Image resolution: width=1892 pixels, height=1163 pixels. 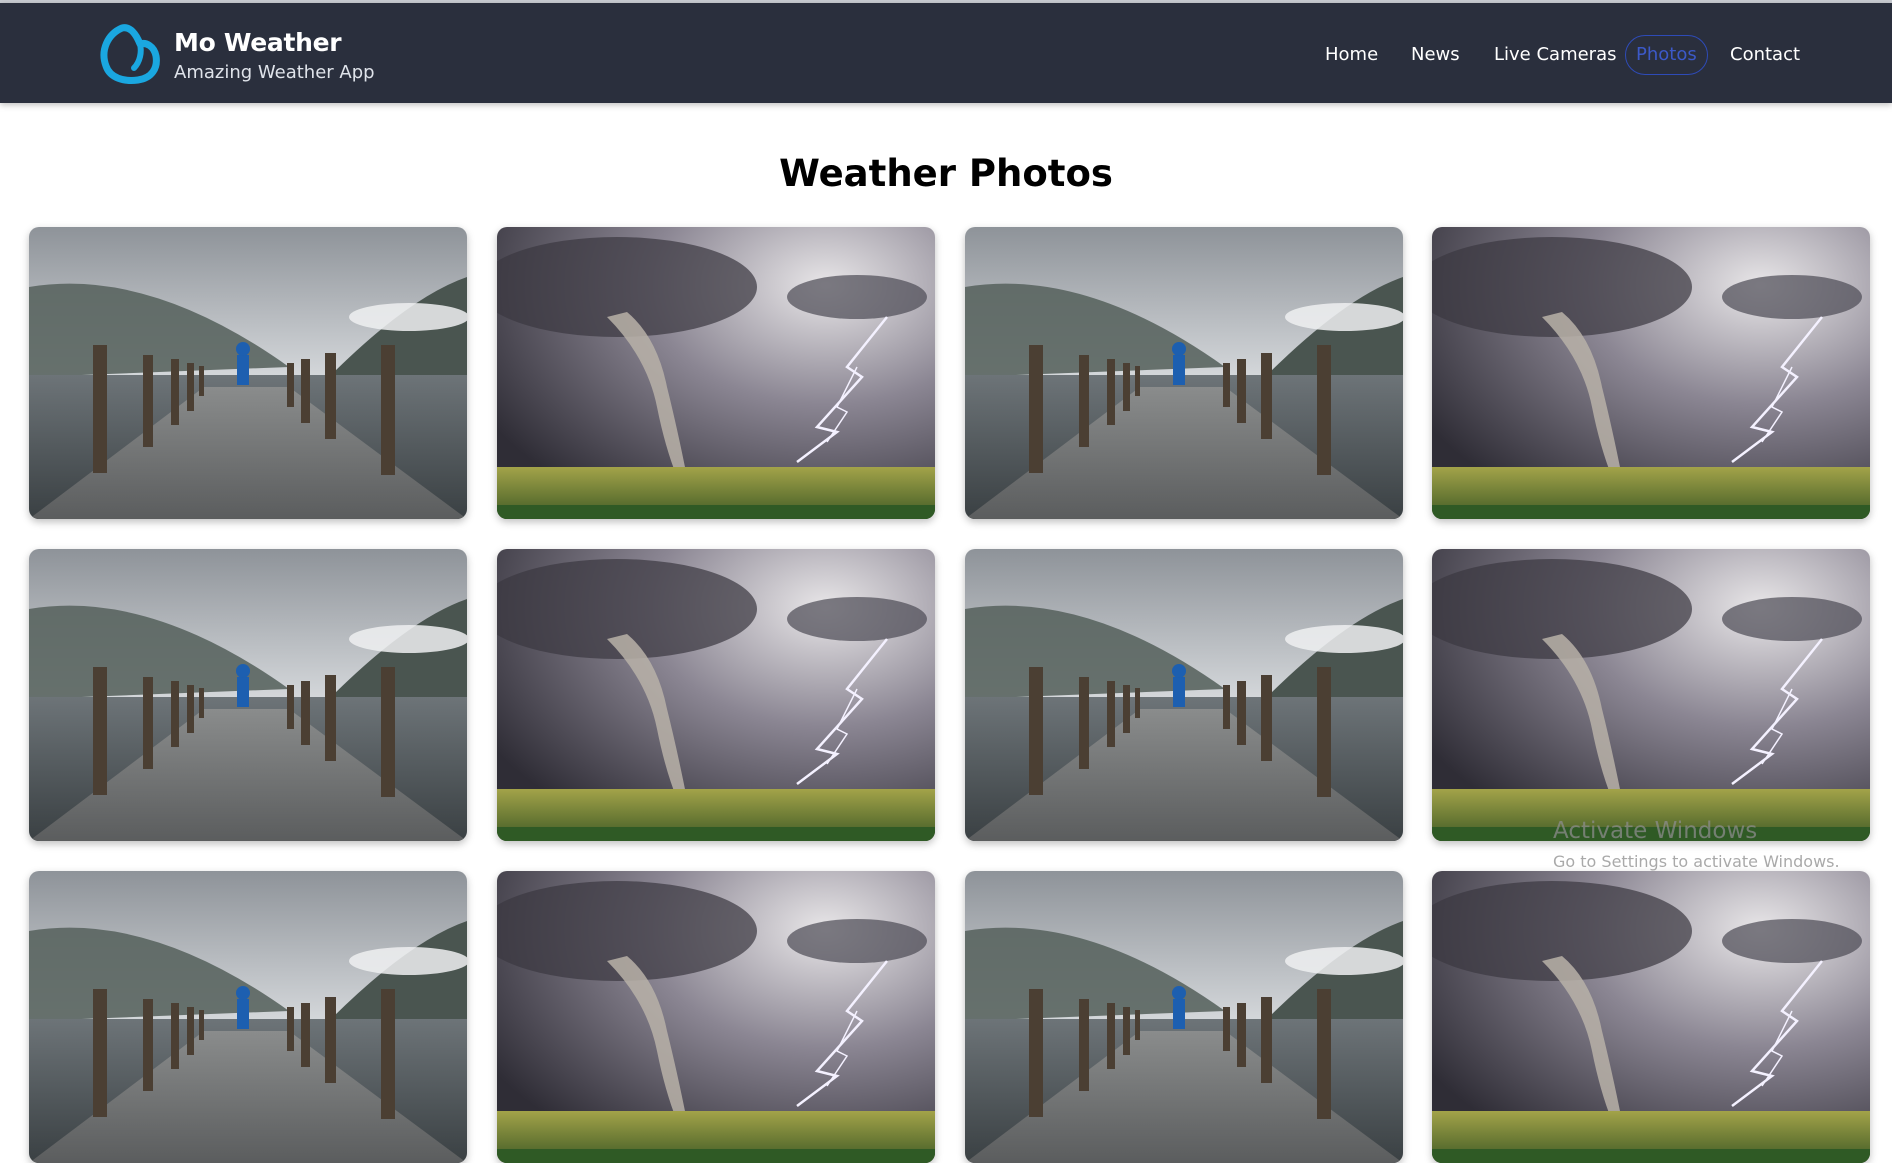 I want to click on nav-home-link: Home, so click(x=1351, y=60).